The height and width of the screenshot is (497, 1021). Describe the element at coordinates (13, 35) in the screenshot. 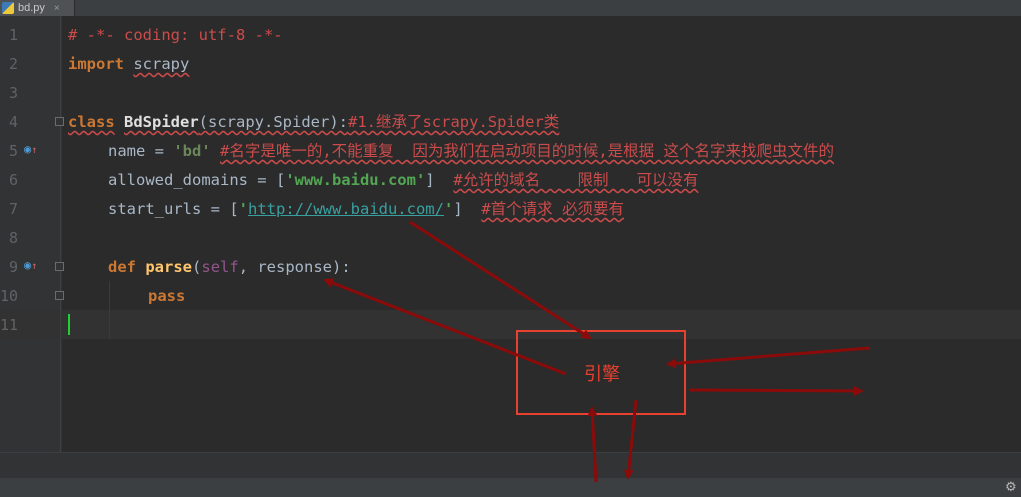

I see `line-number: 1` at that location.